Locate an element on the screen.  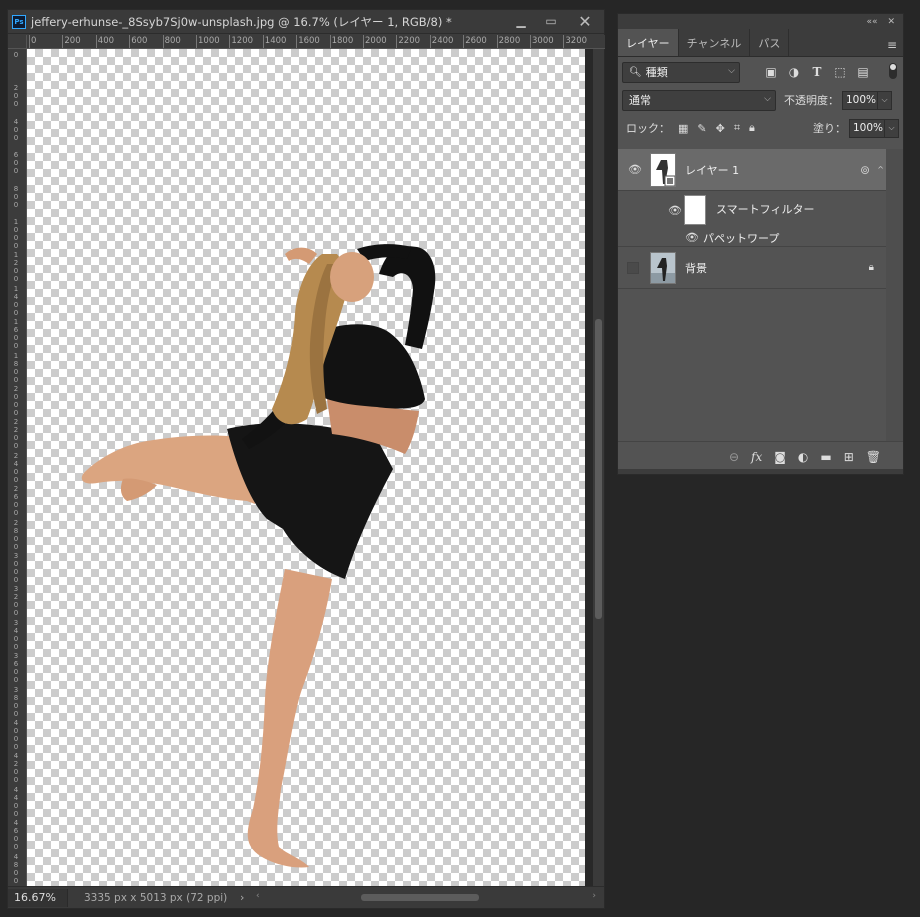
smart-object-filter-icon: ▤ is located at coordinates (863, 72).